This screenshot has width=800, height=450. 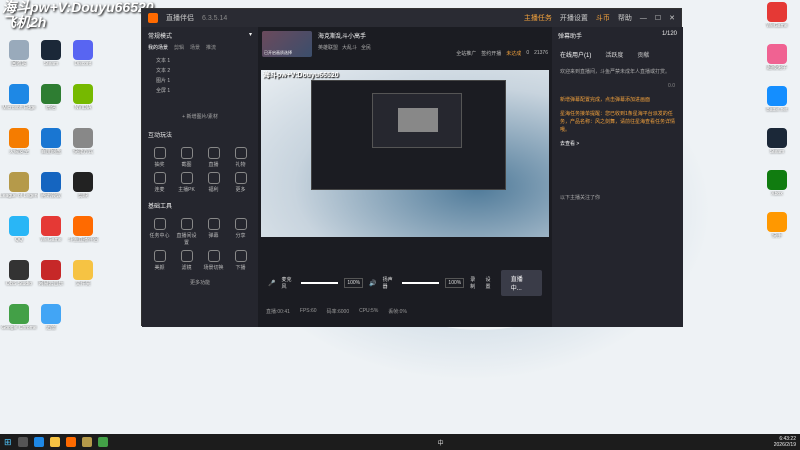 I want to click on mode-label: 常规模式, so click(x=160, y=35).